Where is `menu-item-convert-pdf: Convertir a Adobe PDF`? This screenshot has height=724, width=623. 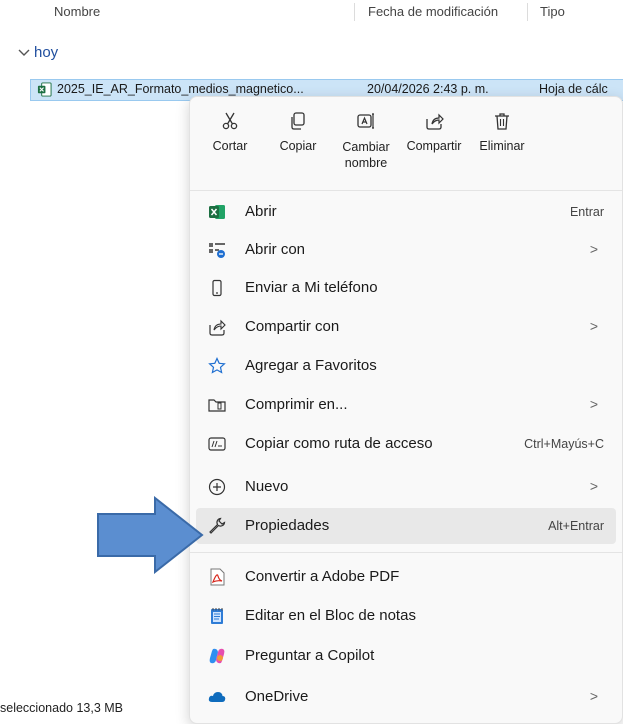 menu-item-convert-pdf: Convertir a Adobe PDF is located at coordinates (406, 577).